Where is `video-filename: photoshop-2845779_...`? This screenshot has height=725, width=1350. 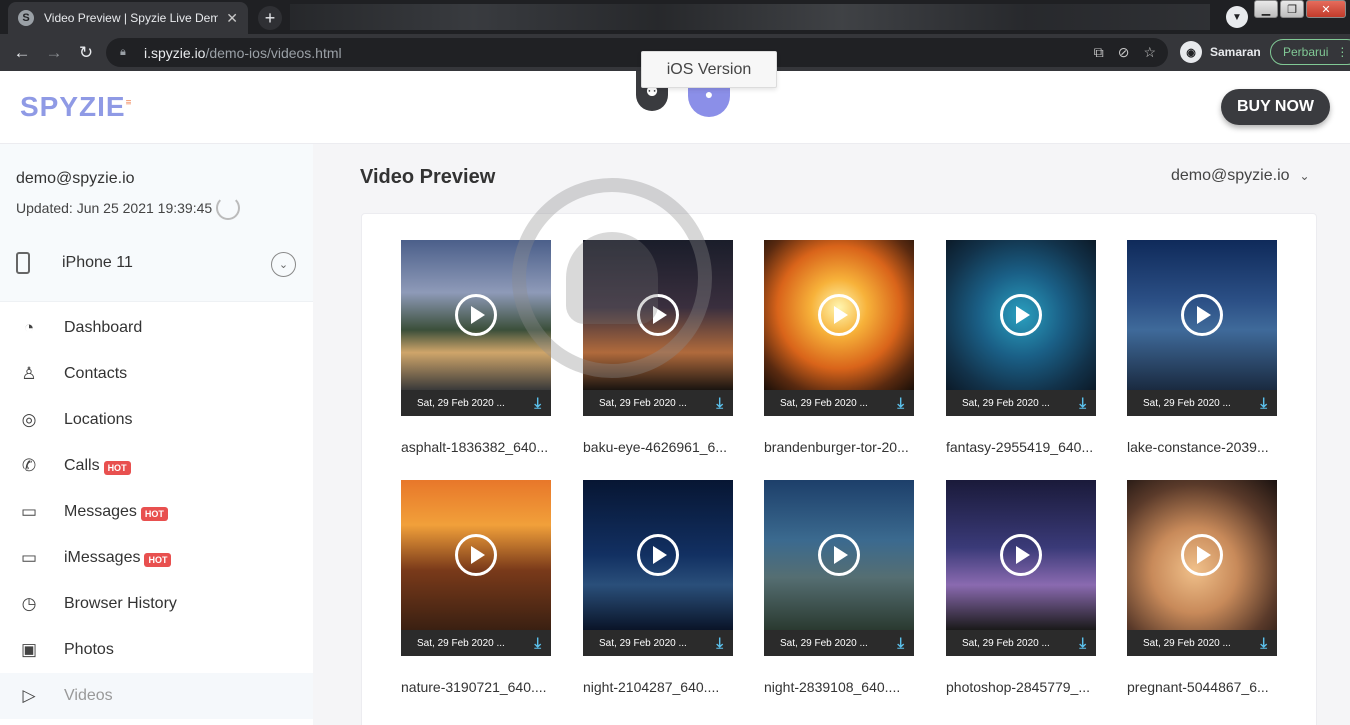
video-filename: photoshop-2845779_... is located at coordinates (1018, 687).